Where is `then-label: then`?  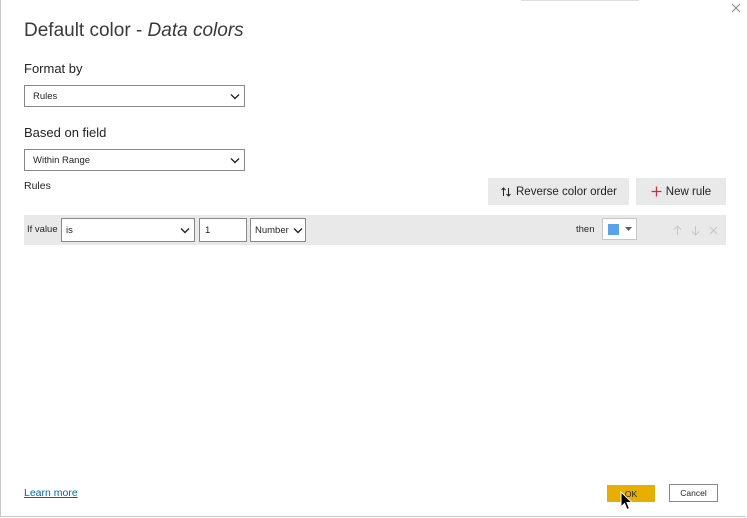 then-label: then is located at coordinates (585, 229).